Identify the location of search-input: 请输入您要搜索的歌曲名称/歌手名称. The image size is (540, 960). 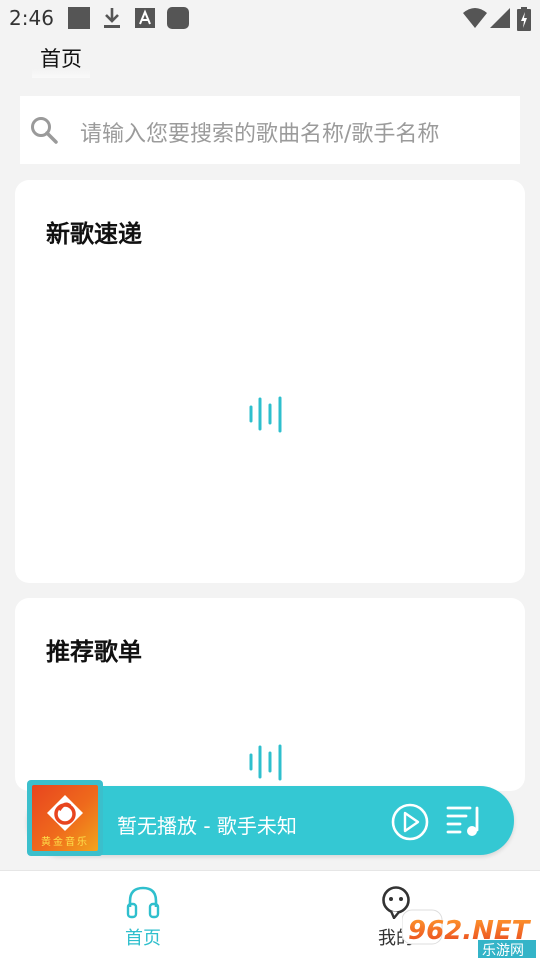
(259, 132).